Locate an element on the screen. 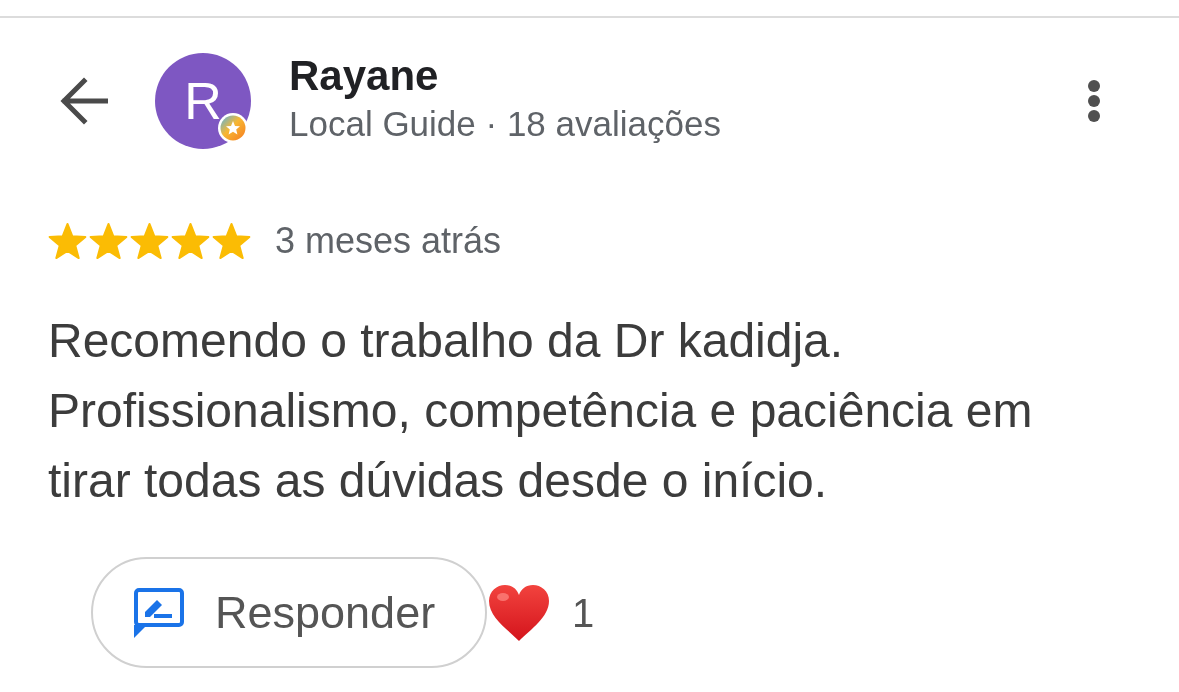  heart-icon is located at coordinates (519, 612).